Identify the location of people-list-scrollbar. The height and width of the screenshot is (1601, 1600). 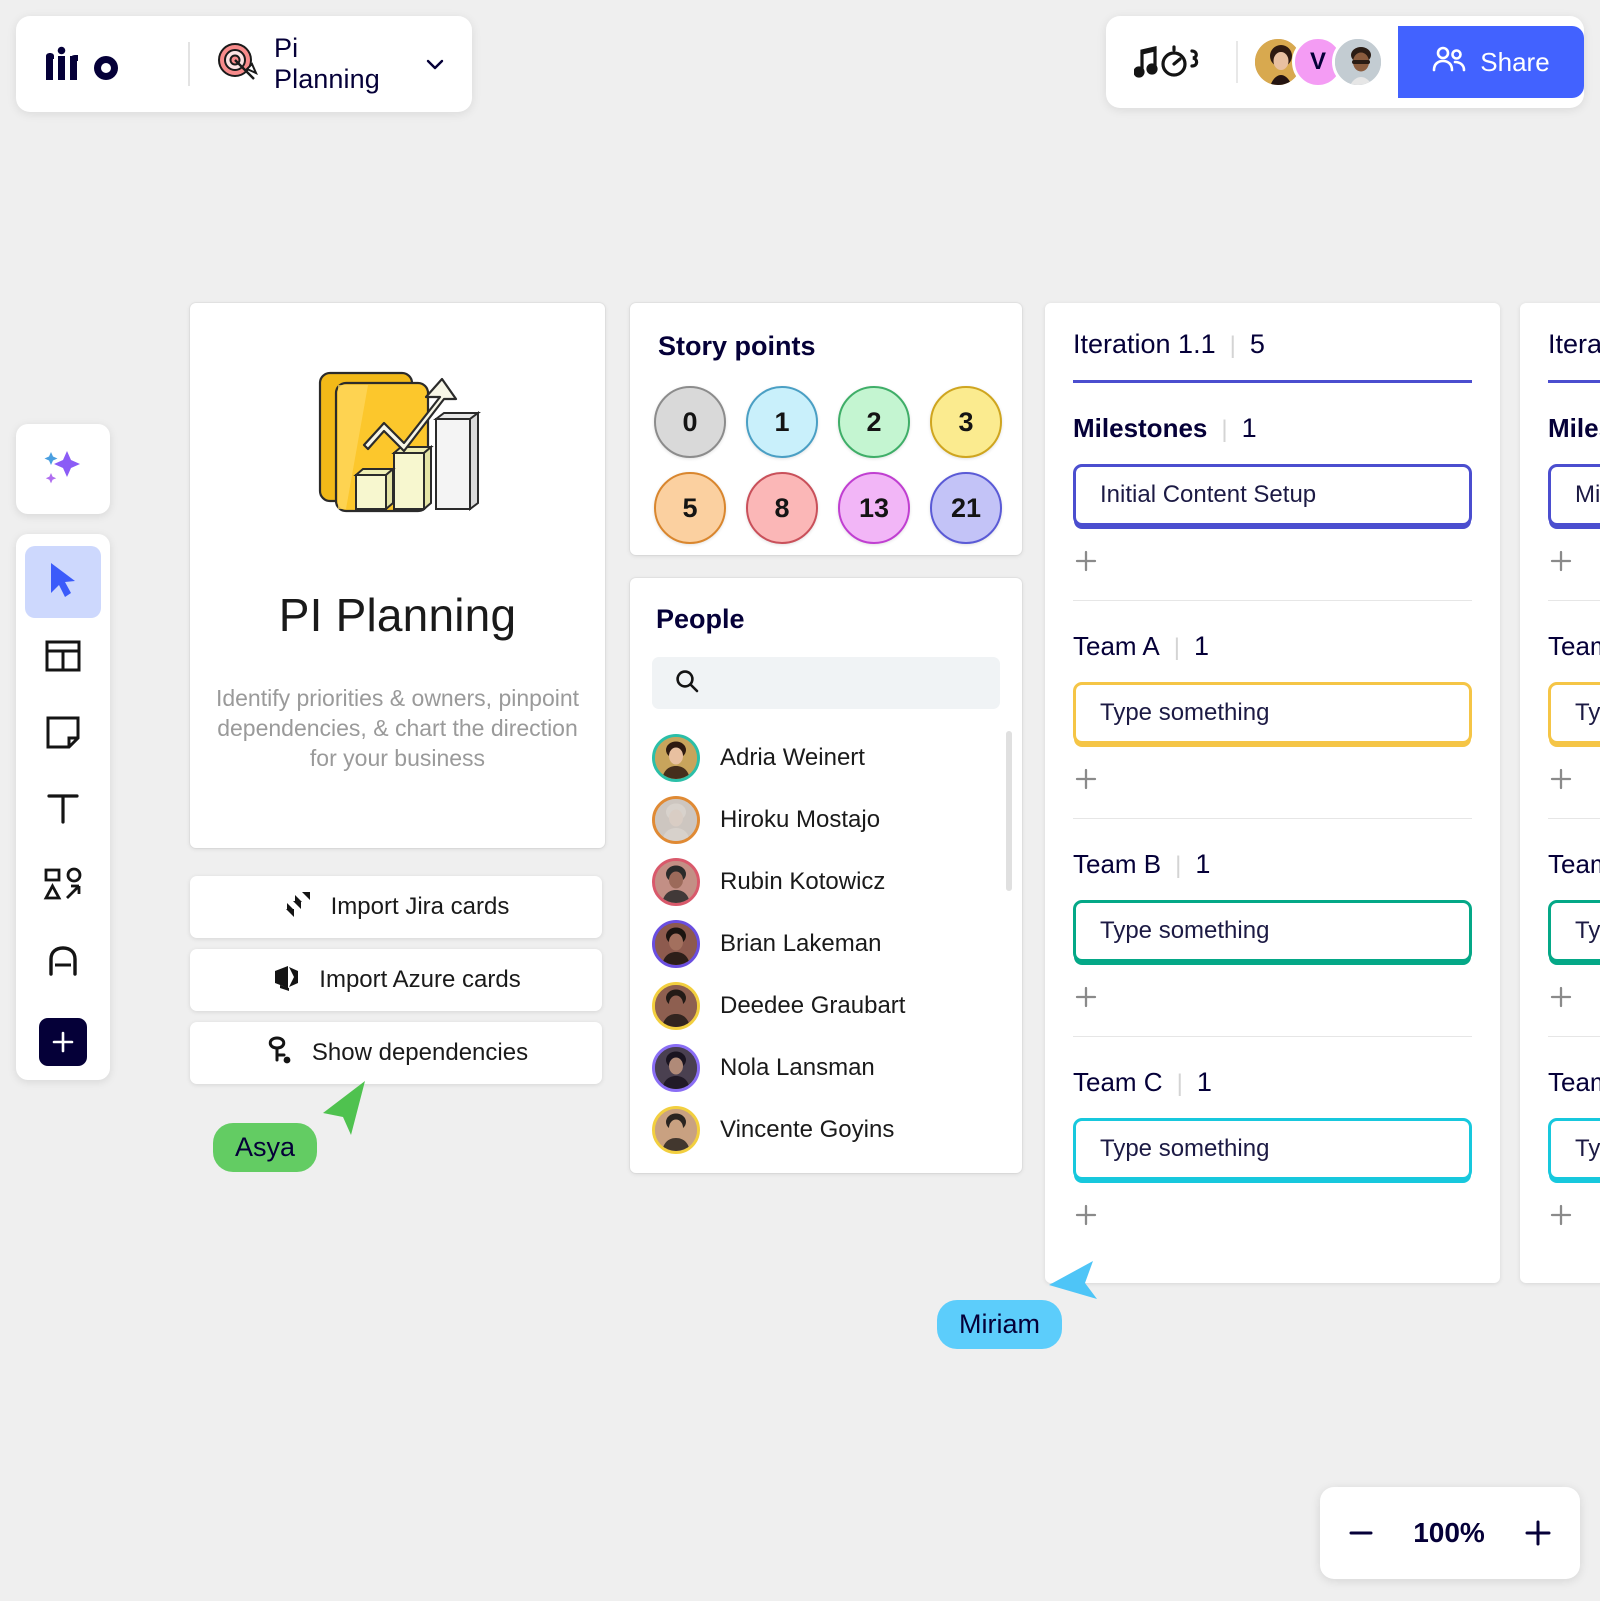
(1009, 811).